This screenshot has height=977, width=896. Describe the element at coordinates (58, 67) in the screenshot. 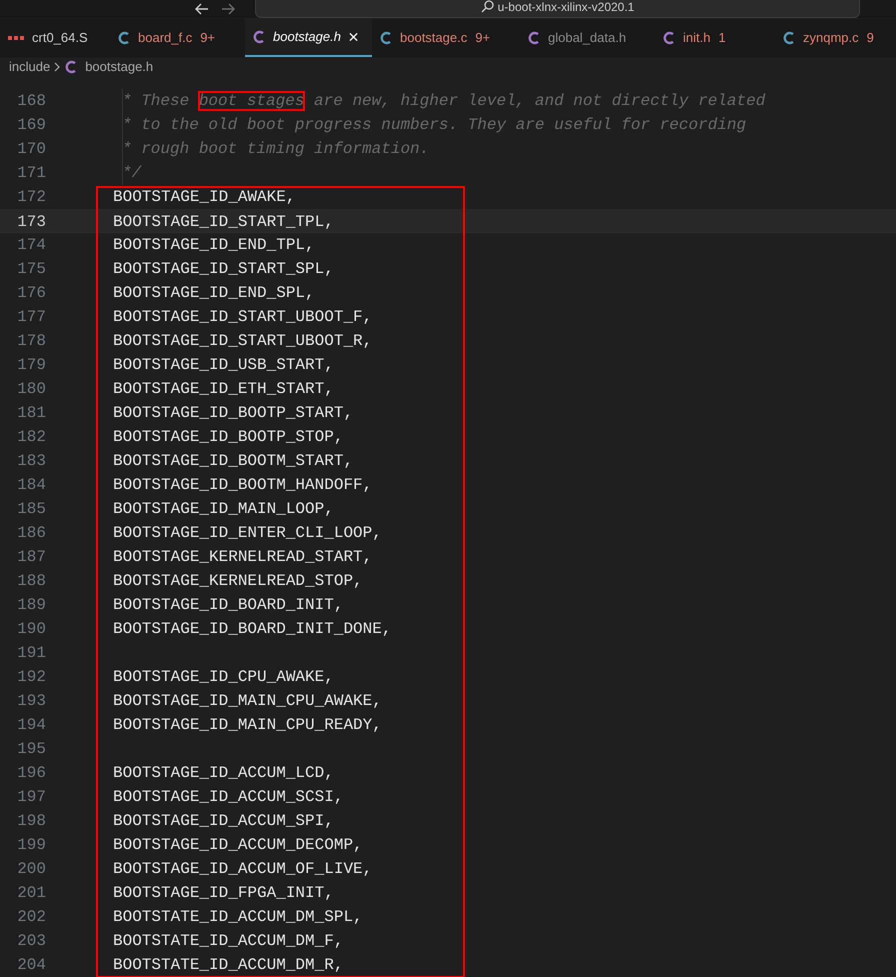

I see `chevron-right-icon` at that location.